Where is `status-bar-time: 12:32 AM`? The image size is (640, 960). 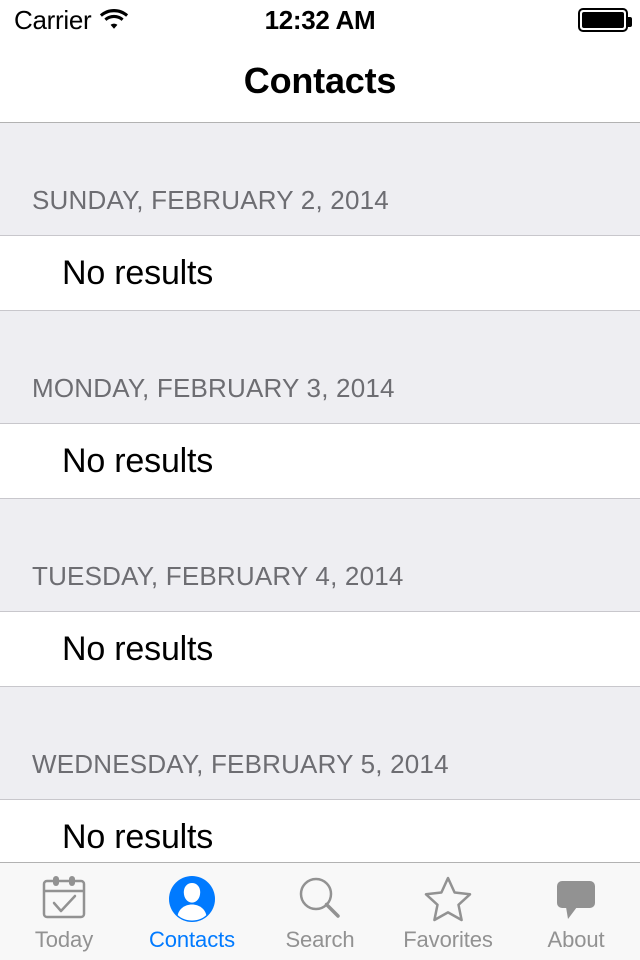 status-bar-time: 12:32 AM is located at coordinates (320, 20).